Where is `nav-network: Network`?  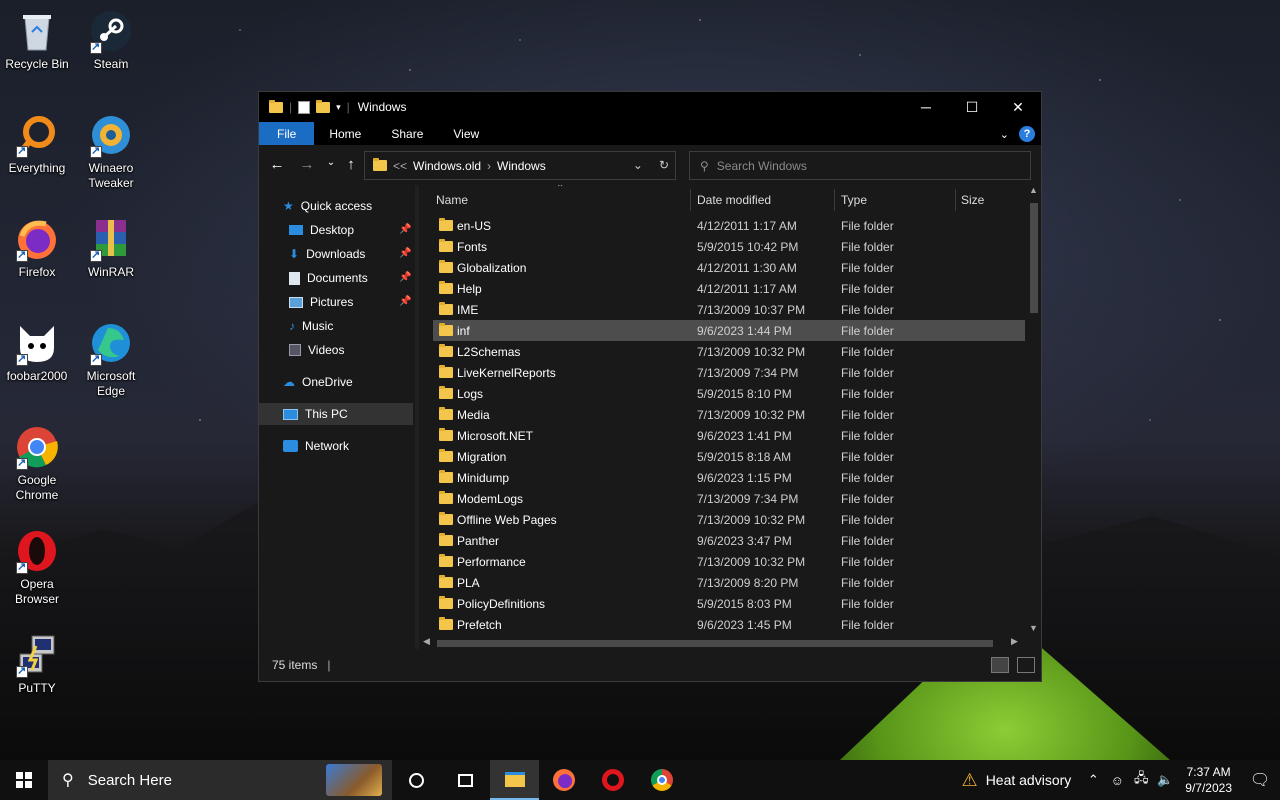
nav-network: Network is located at coordinates (316, 446).